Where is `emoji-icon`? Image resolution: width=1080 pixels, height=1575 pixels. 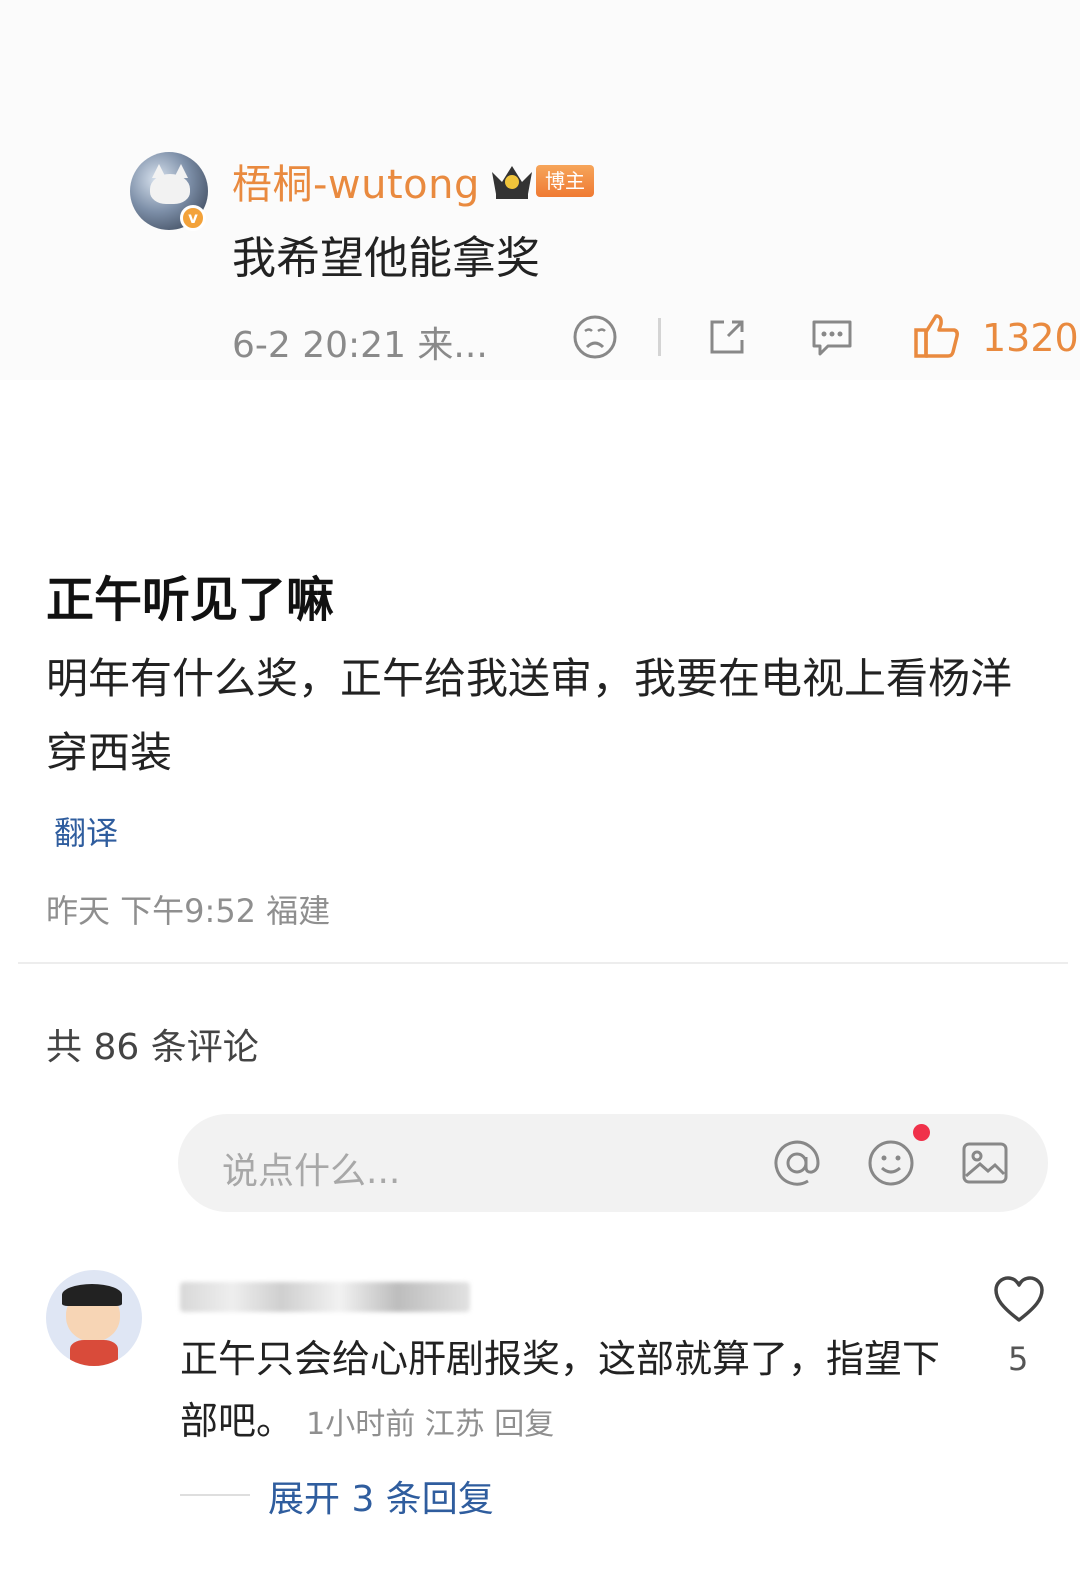 emoji-icon is located at coordinates (891, 1163).